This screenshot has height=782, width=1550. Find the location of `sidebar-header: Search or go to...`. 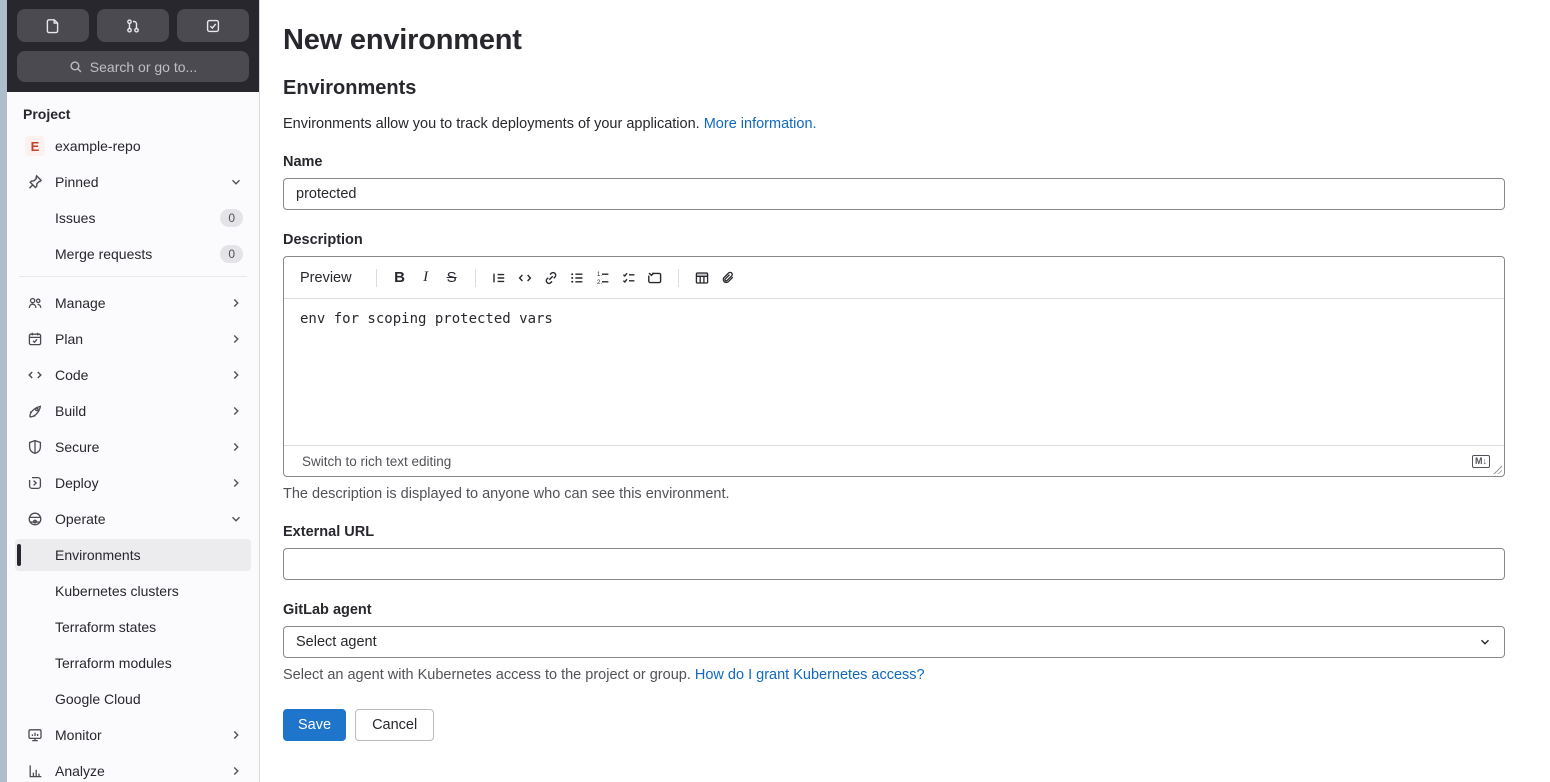

sidebar-header: Search or go to... is located at coordinates (133, 46).